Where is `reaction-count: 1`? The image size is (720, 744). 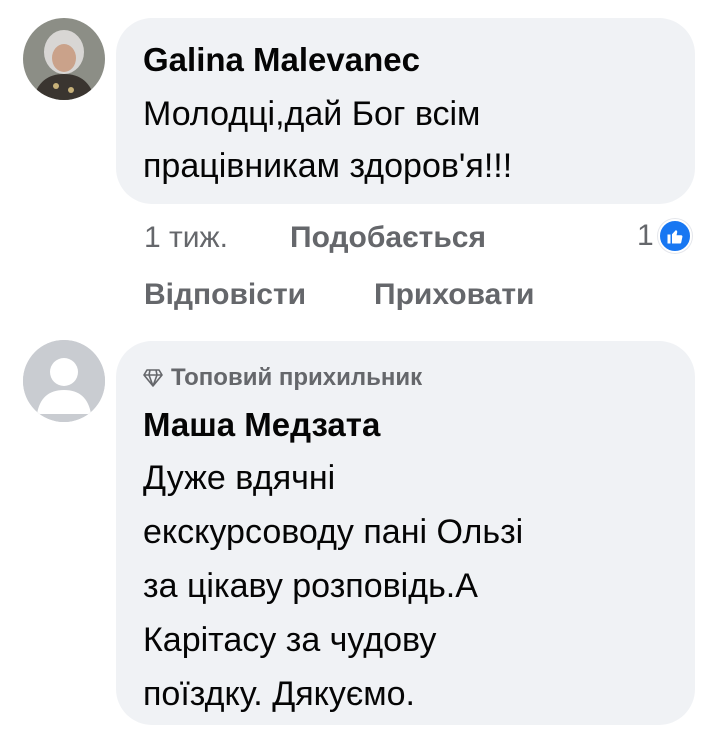 reaction-count: 1 is located at coordinates (645, 235).